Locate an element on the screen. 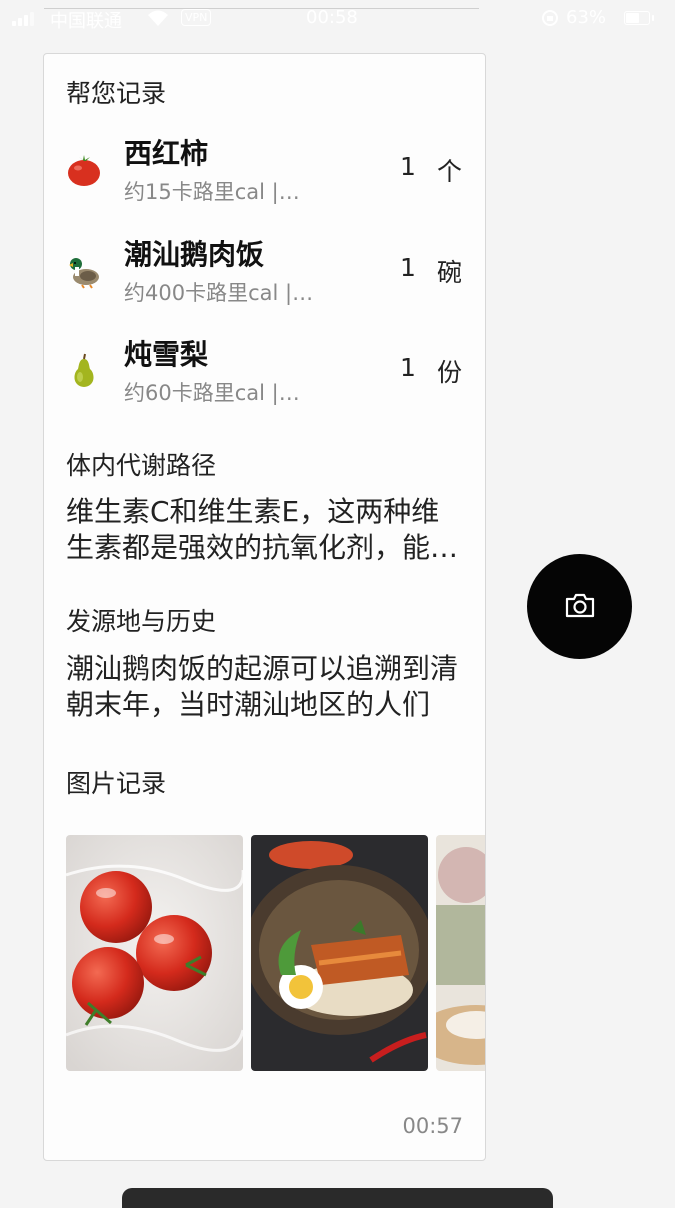 The height and width of the screenshot is (1208, 675). bottom-bar is located at coordinates (337, 1198).